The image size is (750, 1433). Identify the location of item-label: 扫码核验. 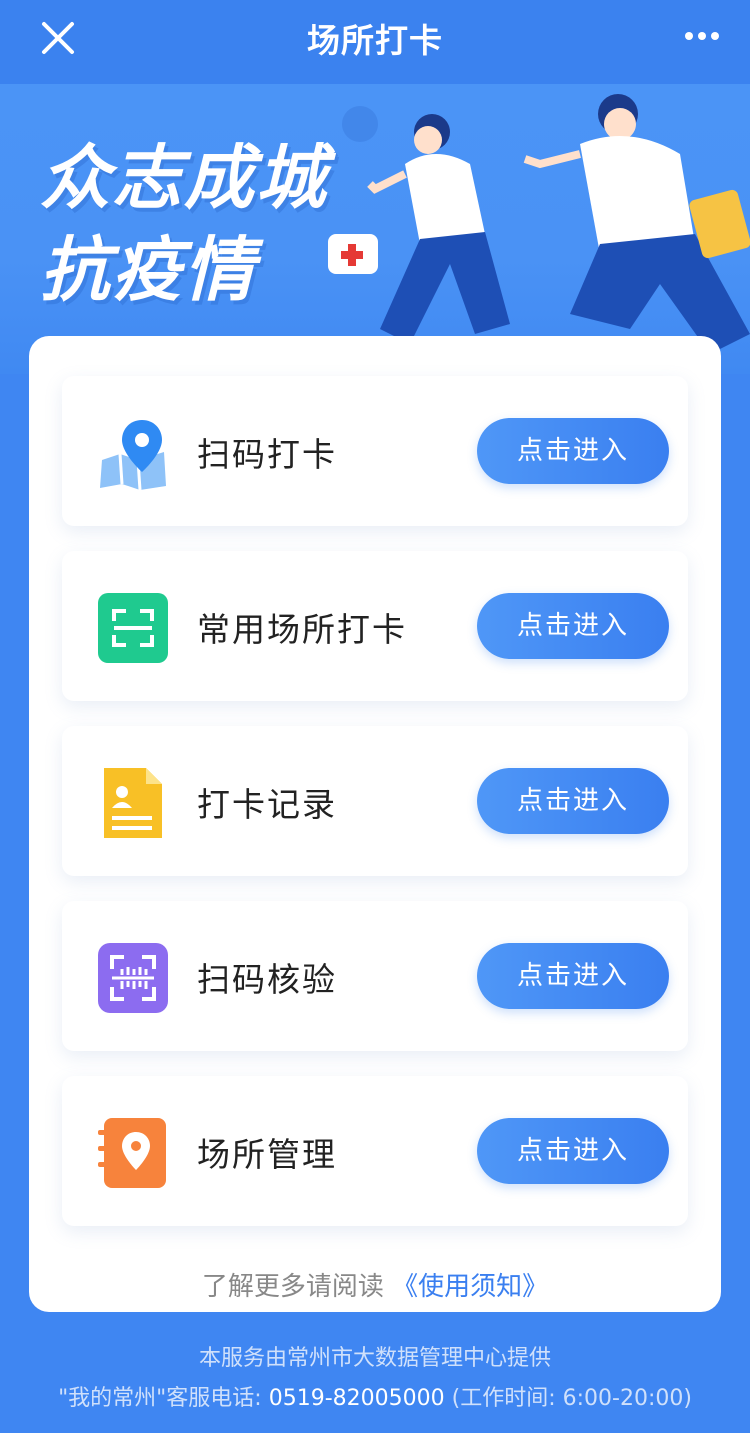
(267, 979).